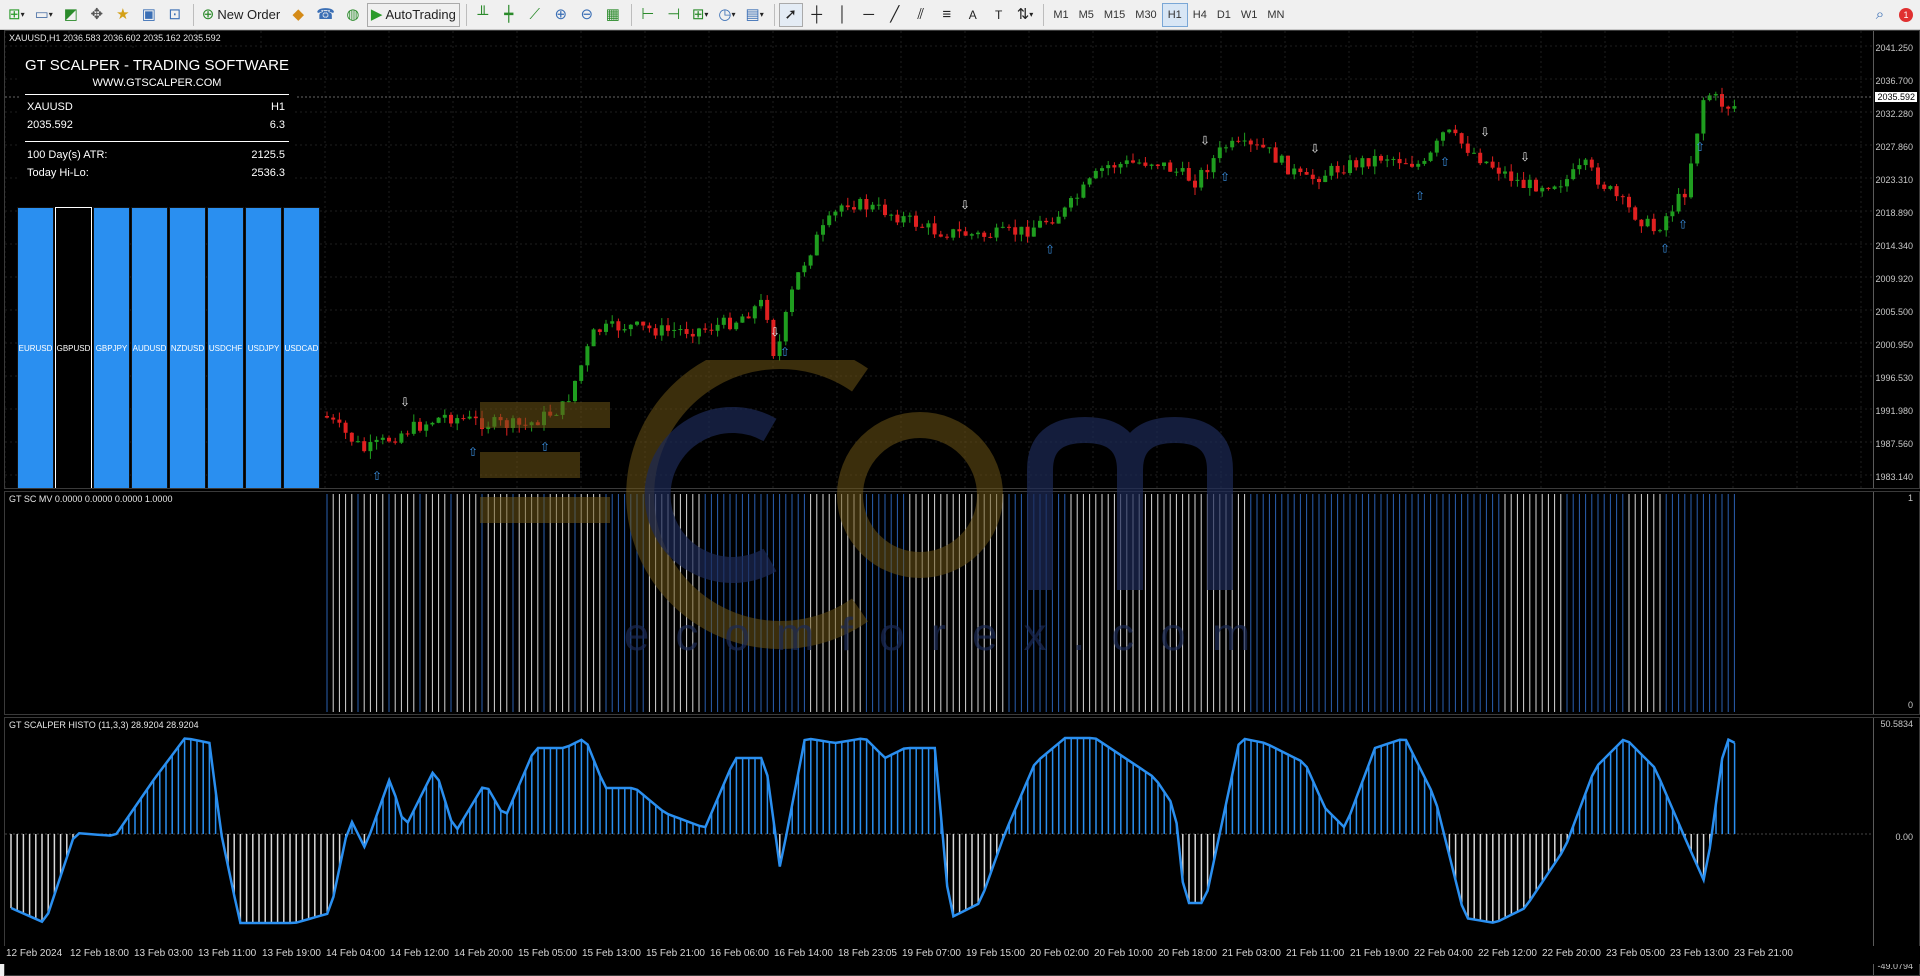 The image size is (1920, 976). I want to click on zoom-out-button: ⊖, so click(587, 15).